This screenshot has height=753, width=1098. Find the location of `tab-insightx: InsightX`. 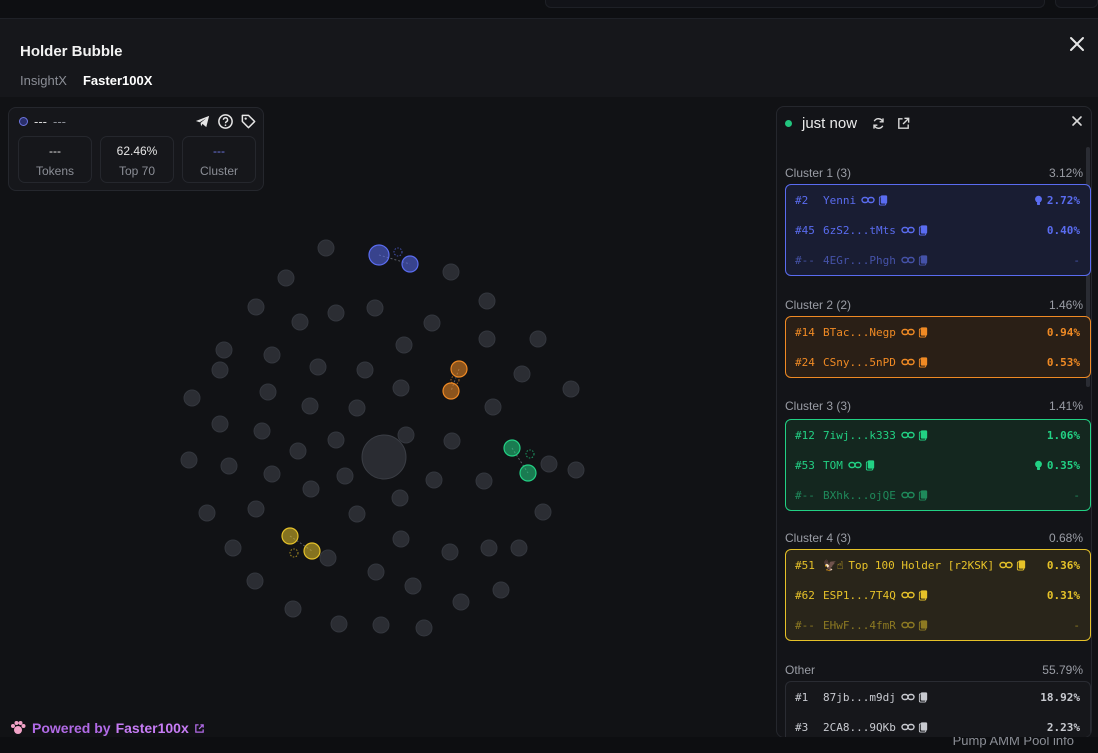

tab-insightx: InsightX is located at coordinates (43, 80).